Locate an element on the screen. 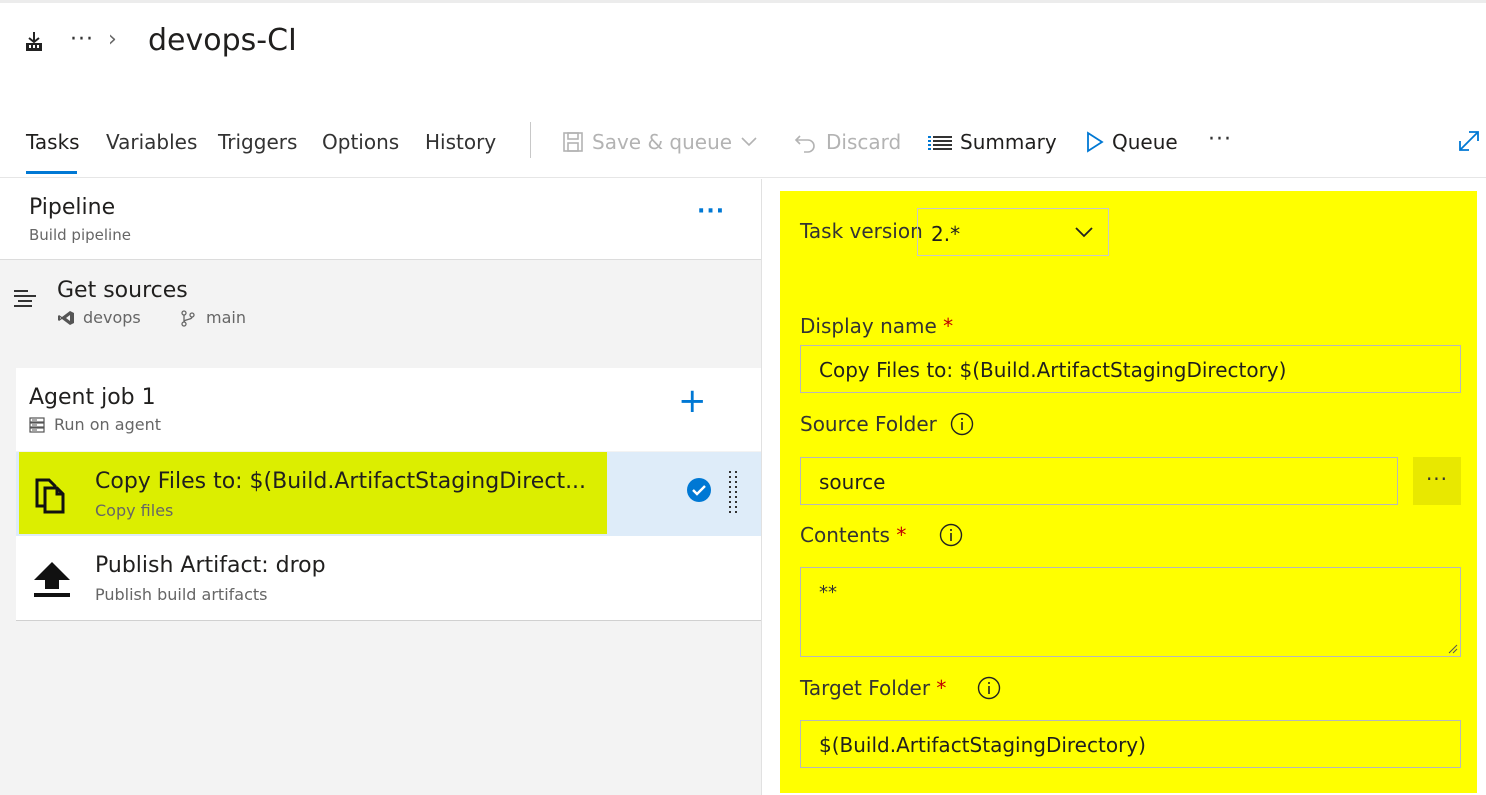 This screenshot has height=795, width=1486. target-folder-input: $(Build.ArtifactStagingDirectory) is located at coordinates (1130, 744).